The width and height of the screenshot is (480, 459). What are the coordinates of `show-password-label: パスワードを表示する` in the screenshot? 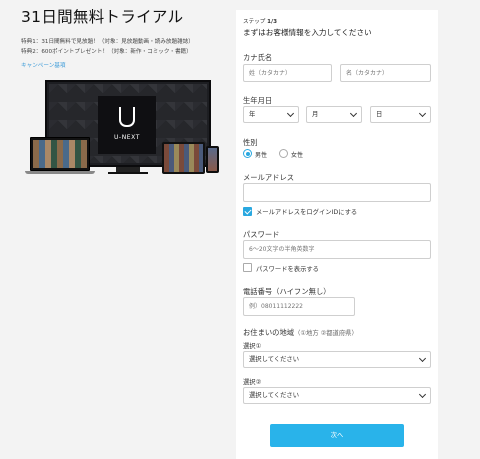 It's located at (287, 269).